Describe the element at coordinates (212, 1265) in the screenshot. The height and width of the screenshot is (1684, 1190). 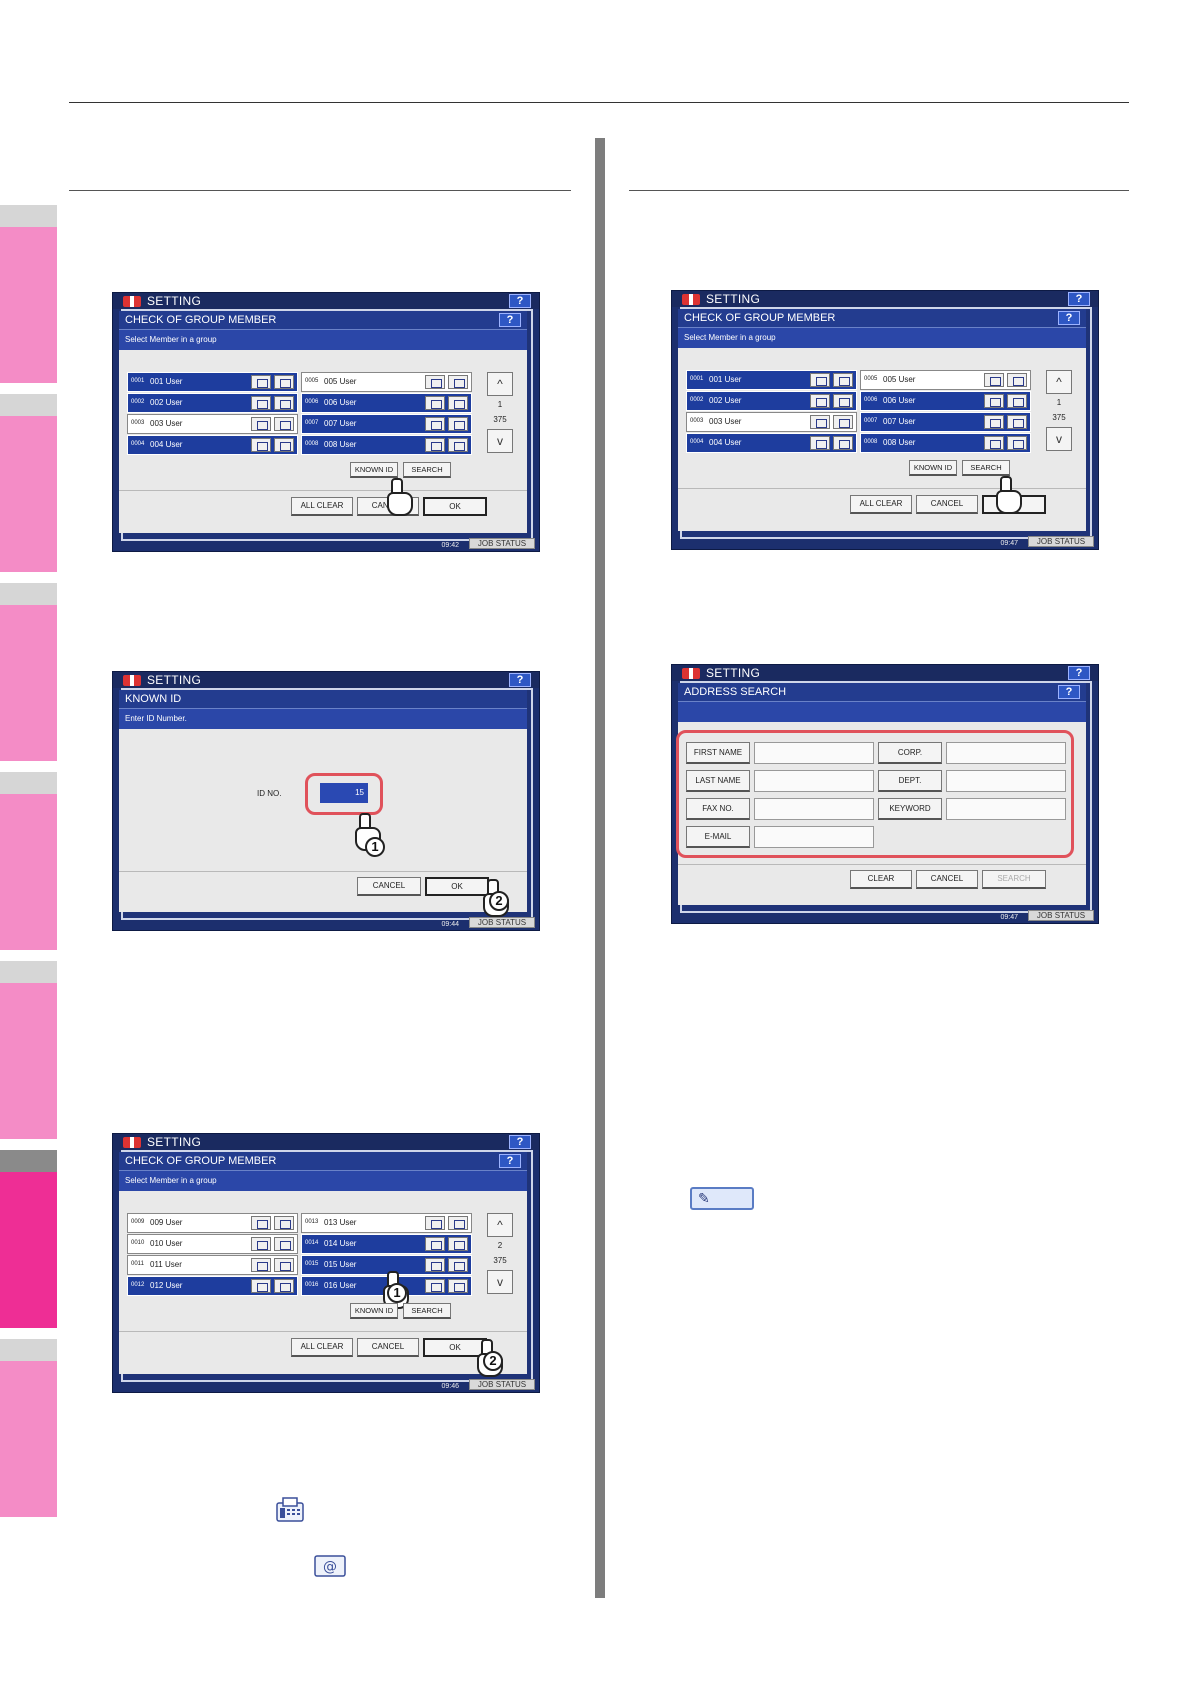
I see `member-row-selected: 0011 011 User` at that location.